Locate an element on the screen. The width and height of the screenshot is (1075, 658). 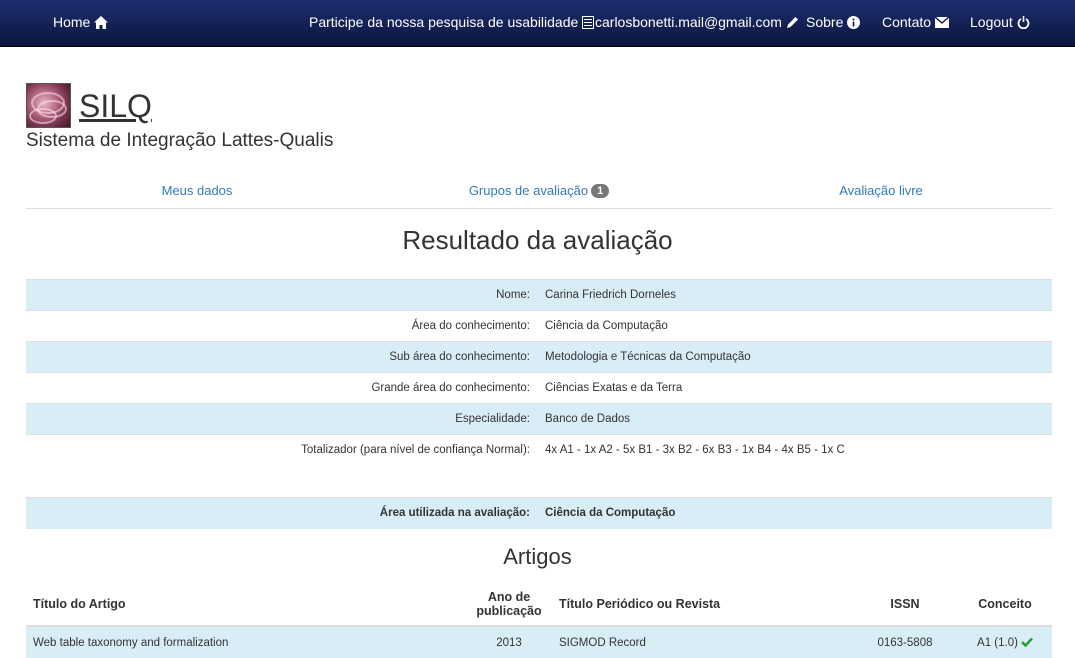
tab-label: Meus dados is located at coordinates (197, 190).